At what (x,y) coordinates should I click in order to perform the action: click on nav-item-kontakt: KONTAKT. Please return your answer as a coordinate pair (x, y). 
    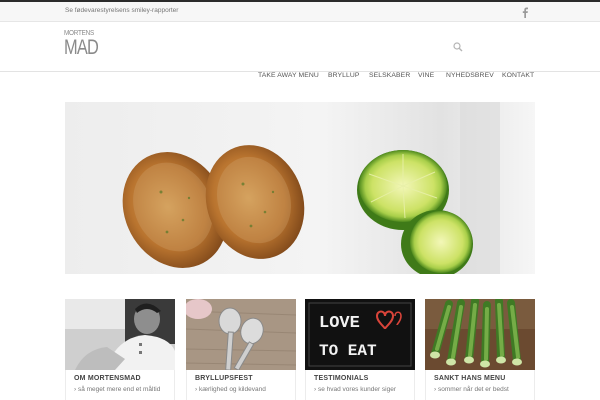
    Looking at the image, I should click on (518, 75).